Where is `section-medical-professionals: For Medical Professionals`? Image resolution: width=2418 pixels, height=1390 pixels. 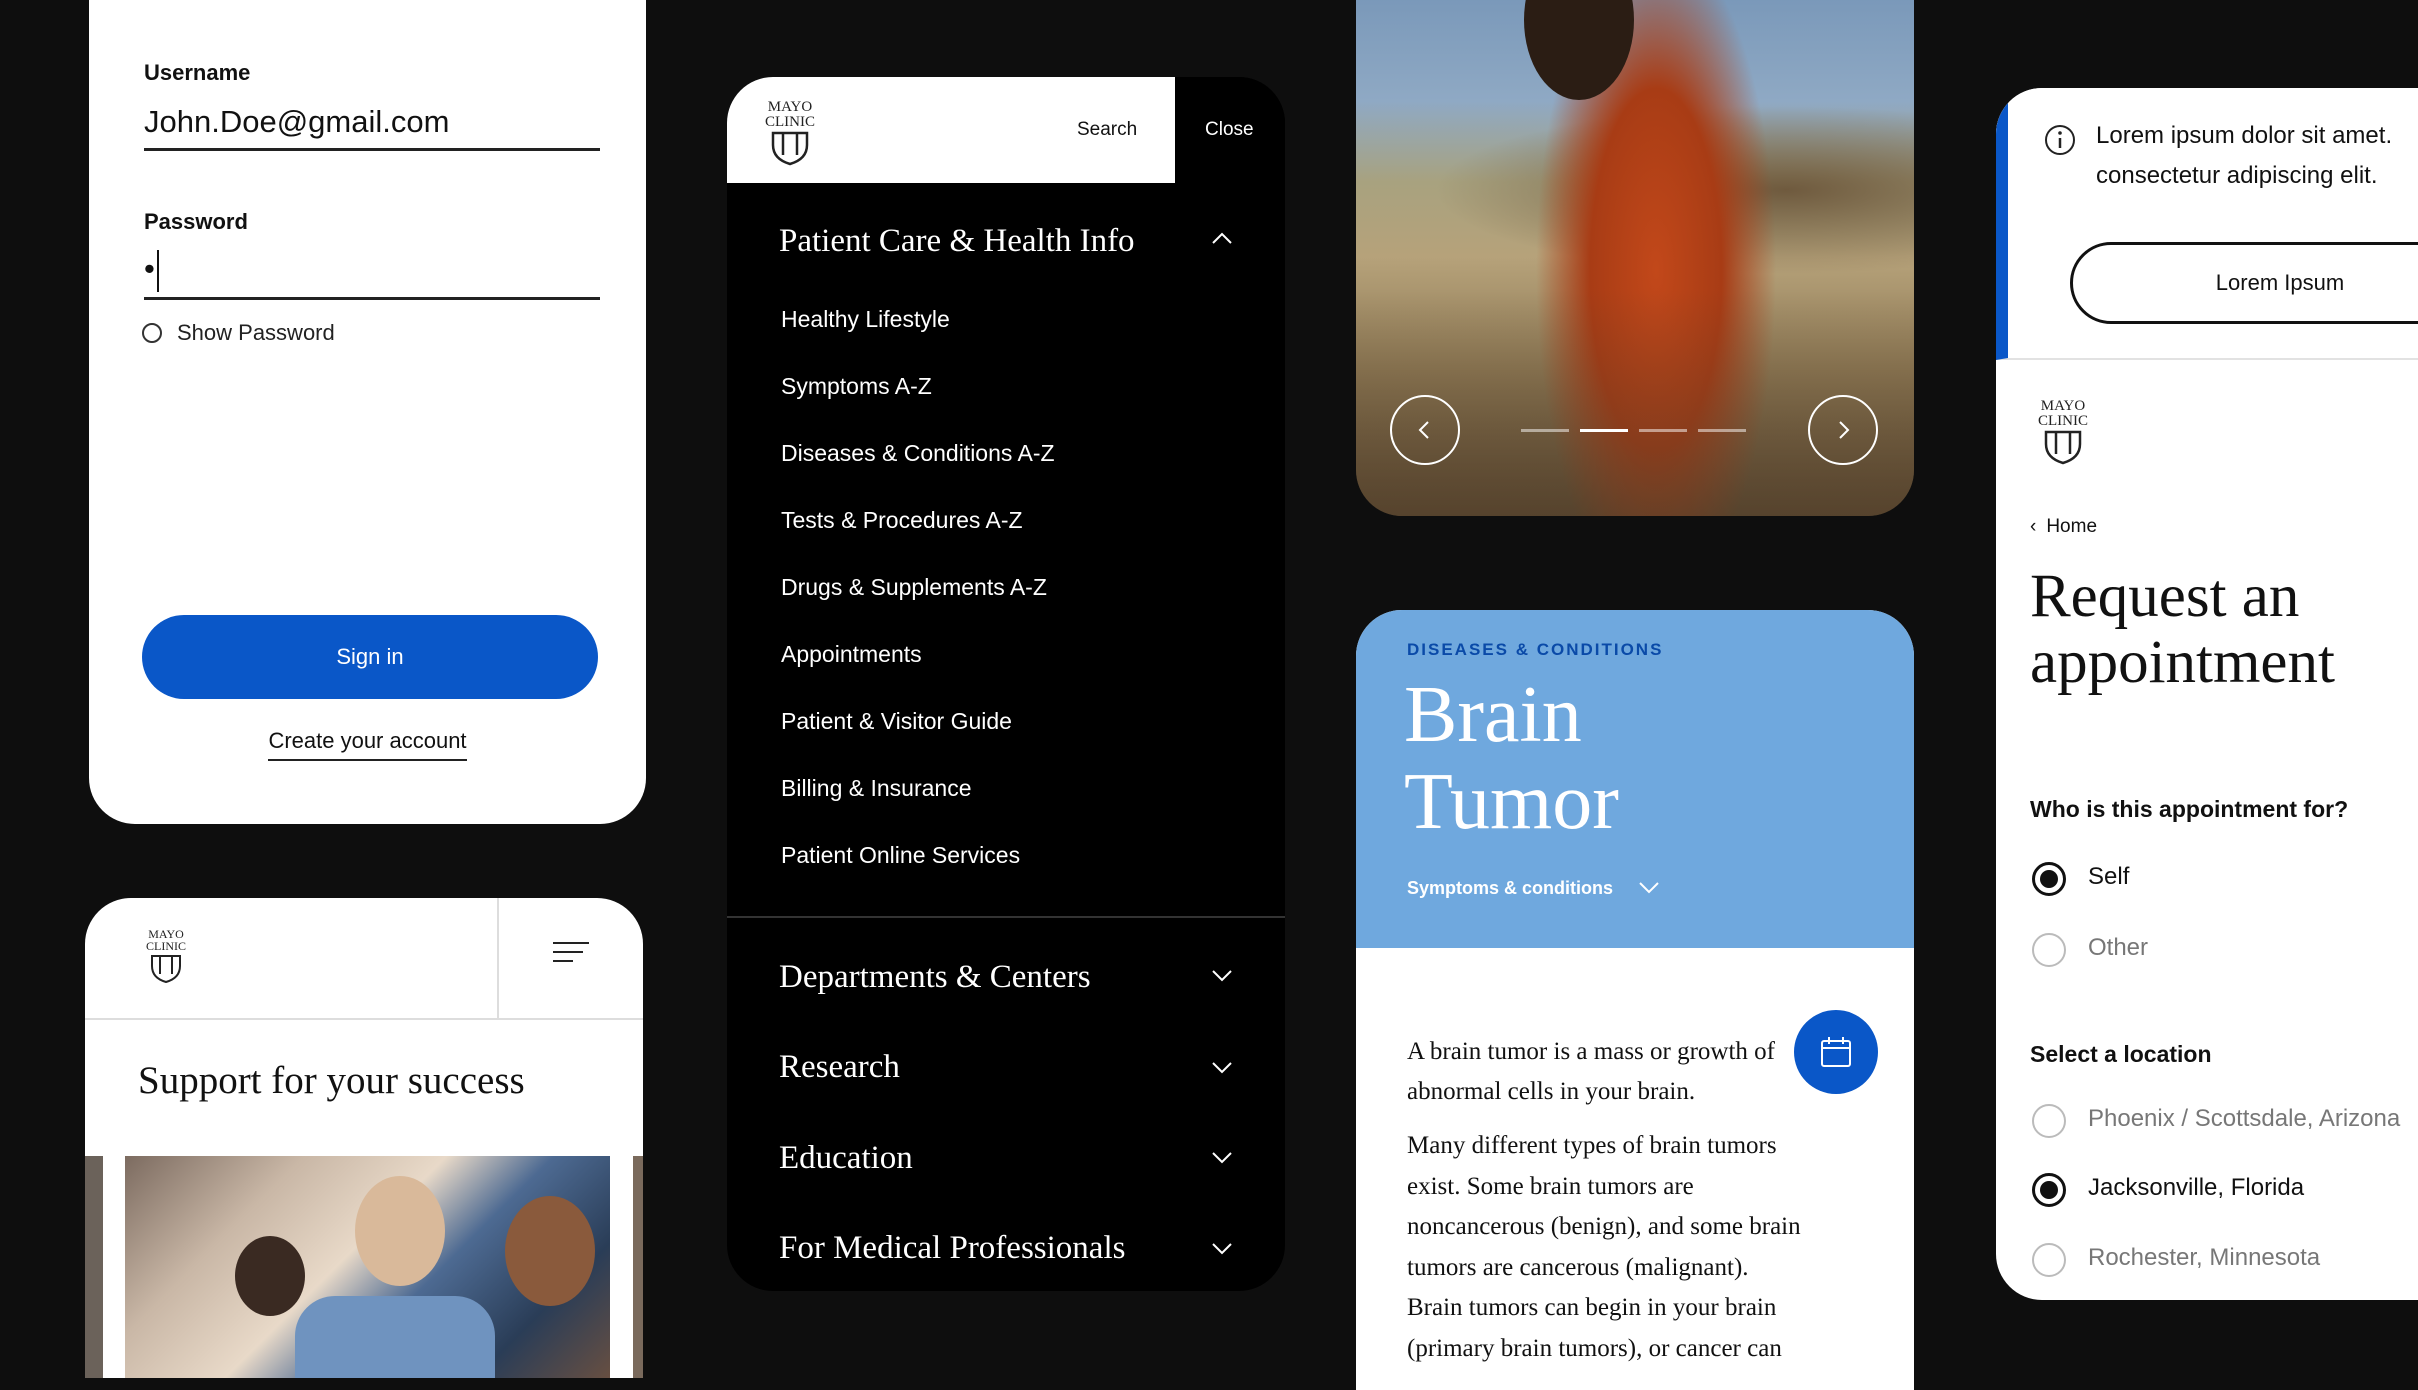 section-medical-professionals: For Medical Professionals is located at coordinates (952, 1248).